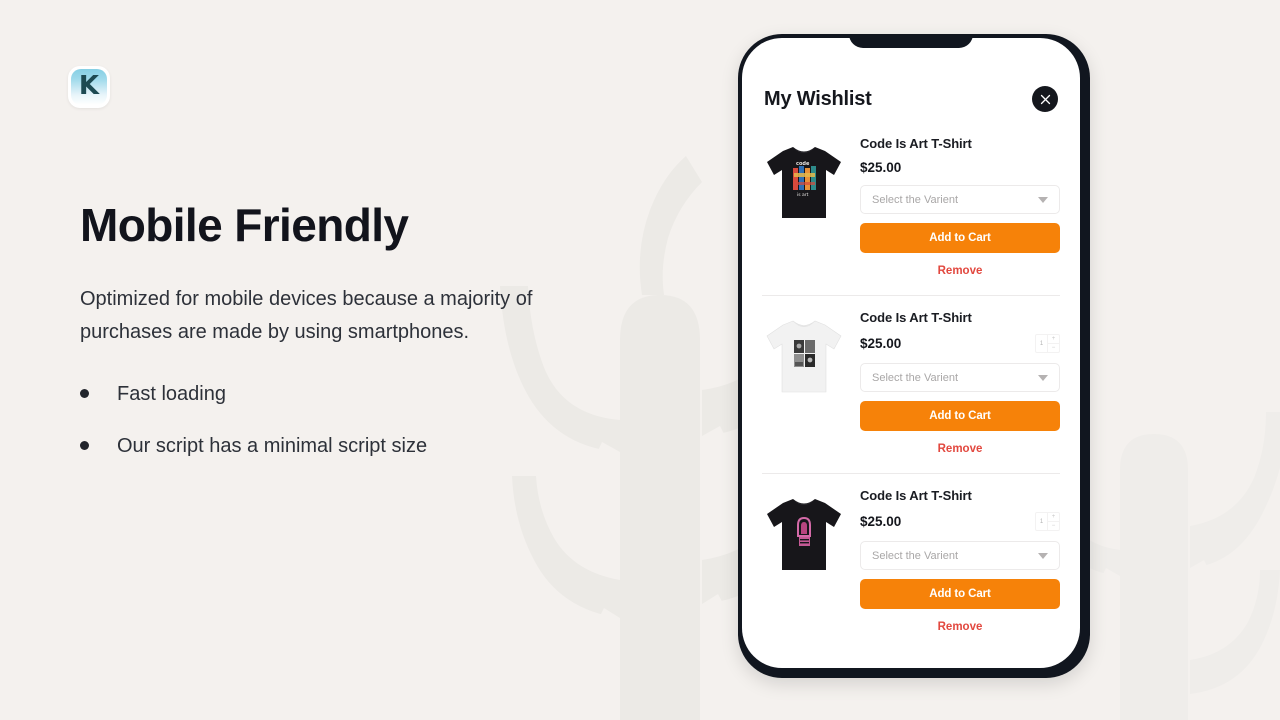 Image resolution: width=1280 pixels, height=720 pixels. Describe the element at coordinates (818, 98) in the screenshot. I see `wishlist-title: My Wishlist` at that location.